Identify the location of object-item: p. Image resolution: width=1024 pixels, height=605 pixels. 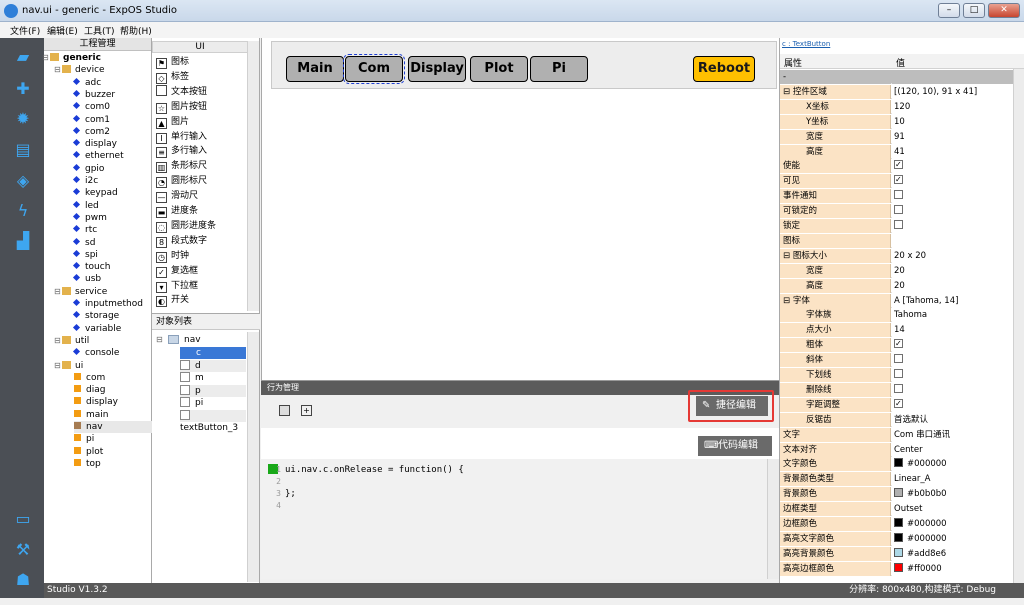
(213, 390).